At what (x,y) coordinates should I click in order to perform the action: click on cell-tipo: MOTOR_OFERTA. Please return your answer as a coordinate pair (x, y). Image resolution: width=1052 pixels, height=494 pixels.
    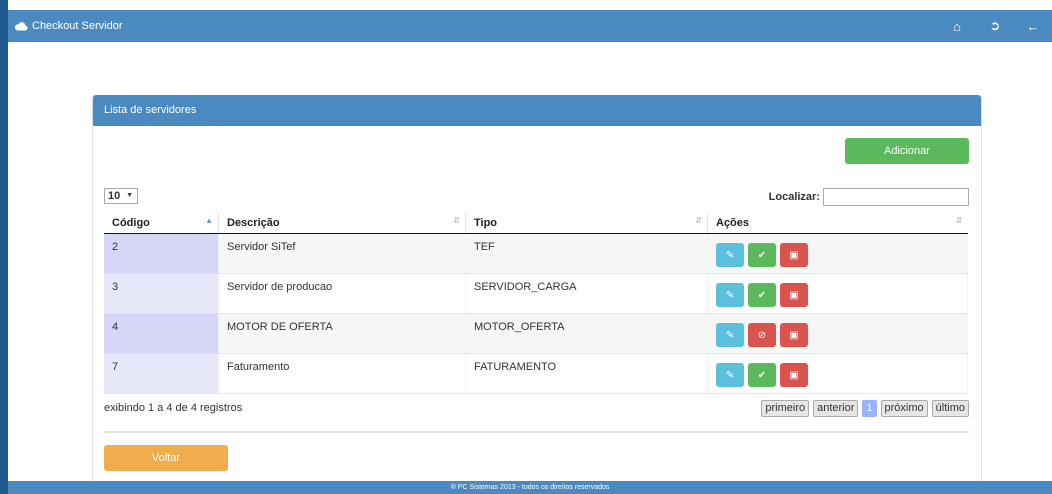
    Looking at the image, I should click on (586, 333).